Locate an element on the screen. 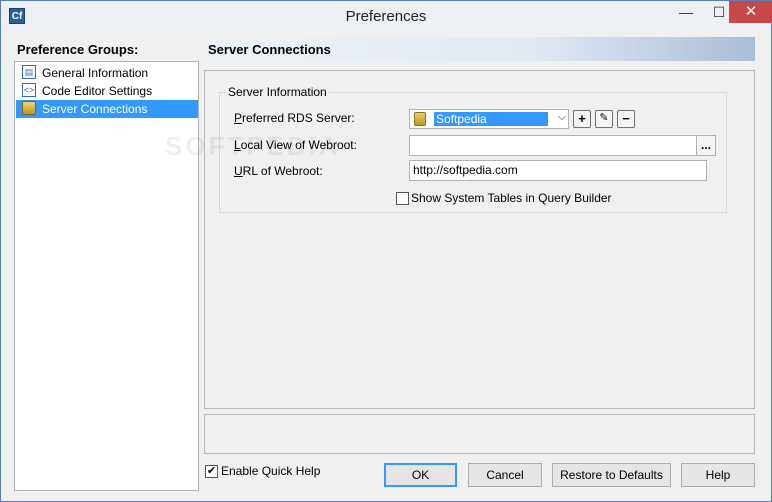 This screenshot has width=772, height=502. group-title: Server Information is located at coordinates (277, 92).